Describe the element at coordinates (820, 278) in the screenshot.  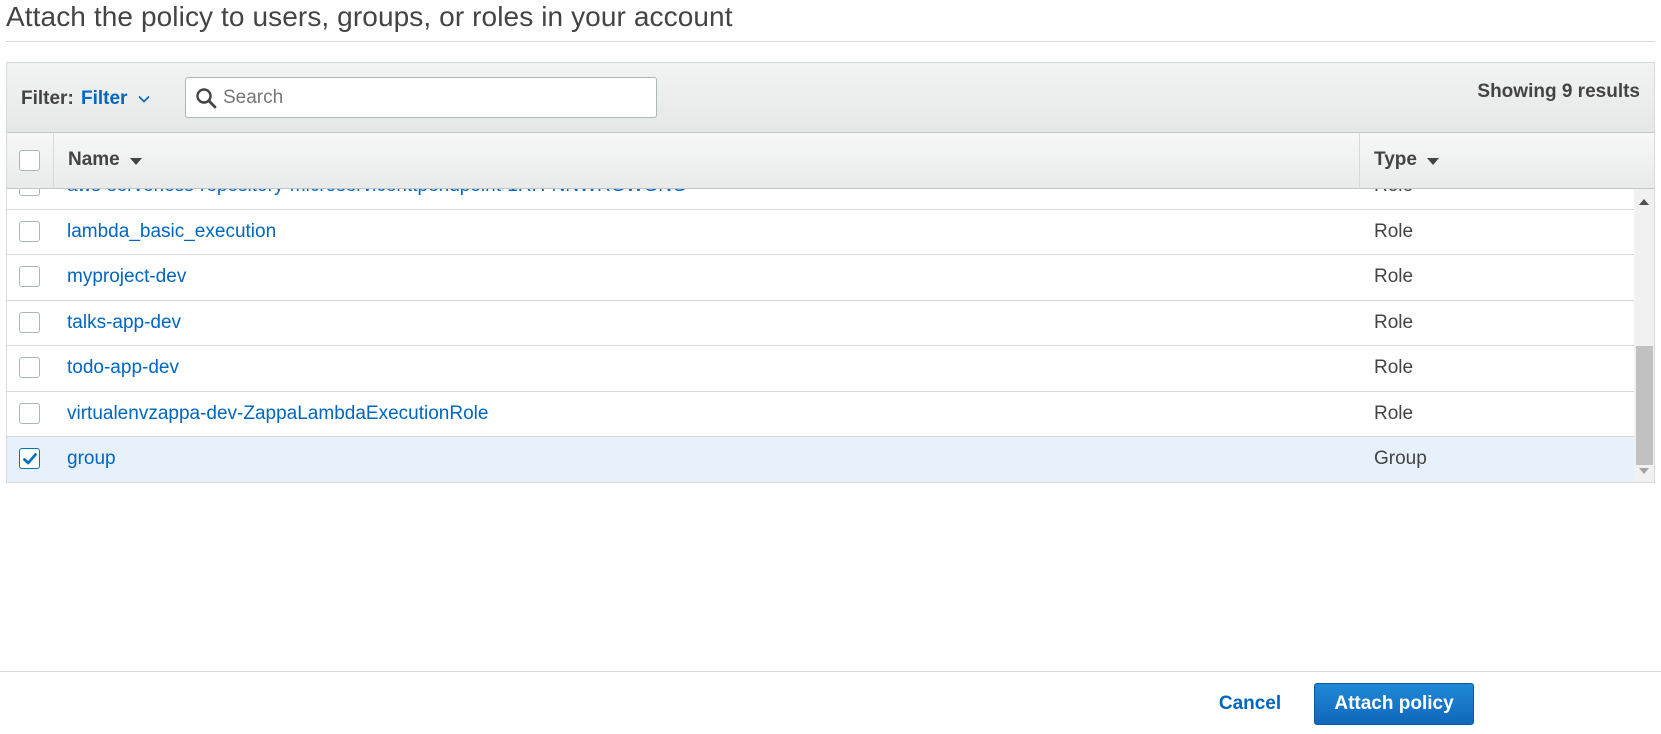
I see `table-row: myproject-dev Role` at that location.